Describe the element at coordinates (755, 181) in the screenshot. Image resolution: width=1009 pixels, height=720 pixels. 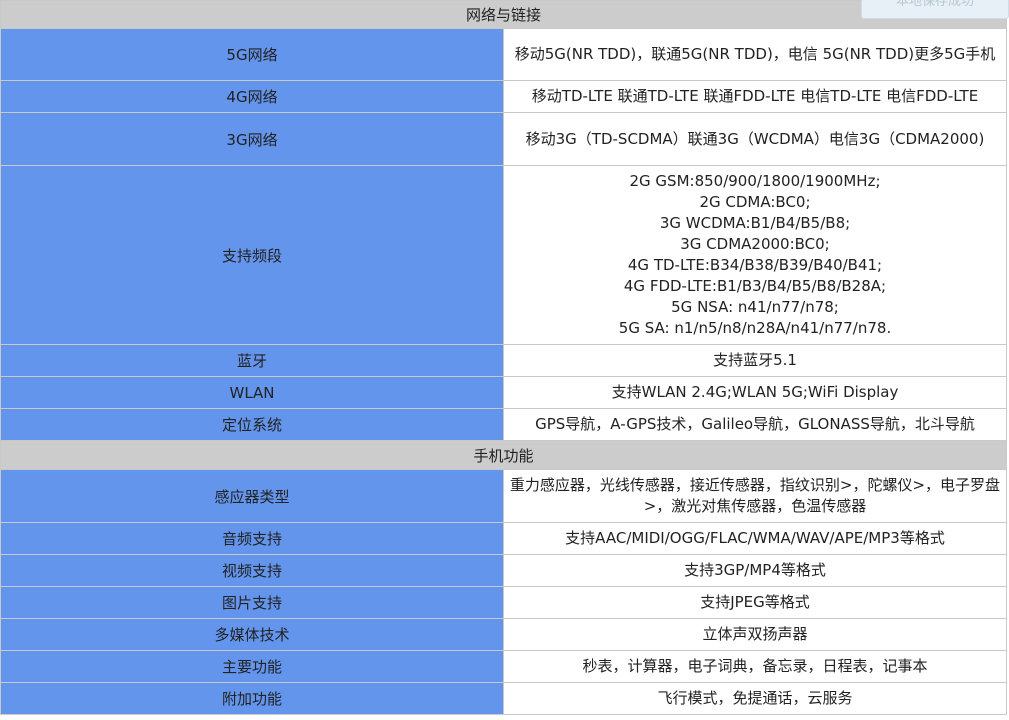
I see `band-line: 2G GSM:850/900/1800/1900MHz;` at that location.